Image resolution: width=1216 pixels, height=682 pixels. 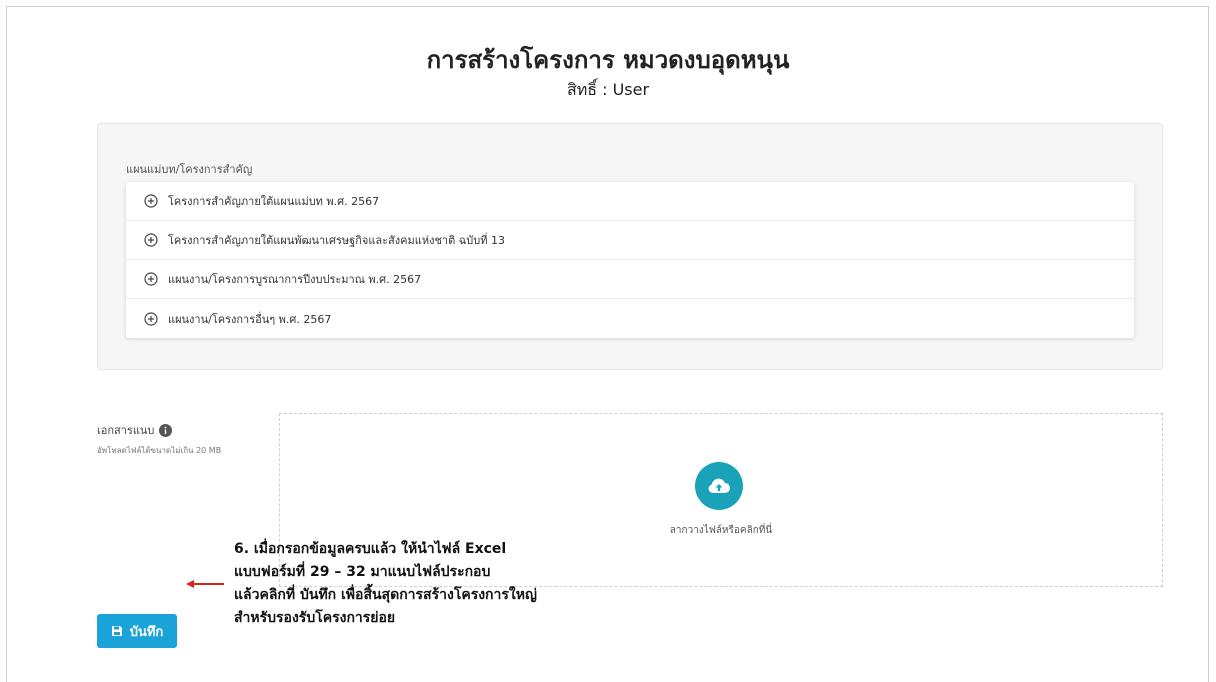 What do you see at coordinates (126, 430) in the screenshot?
I see `attachments-label-text: เอกสารแนบ` at bounding box center [126, 430].